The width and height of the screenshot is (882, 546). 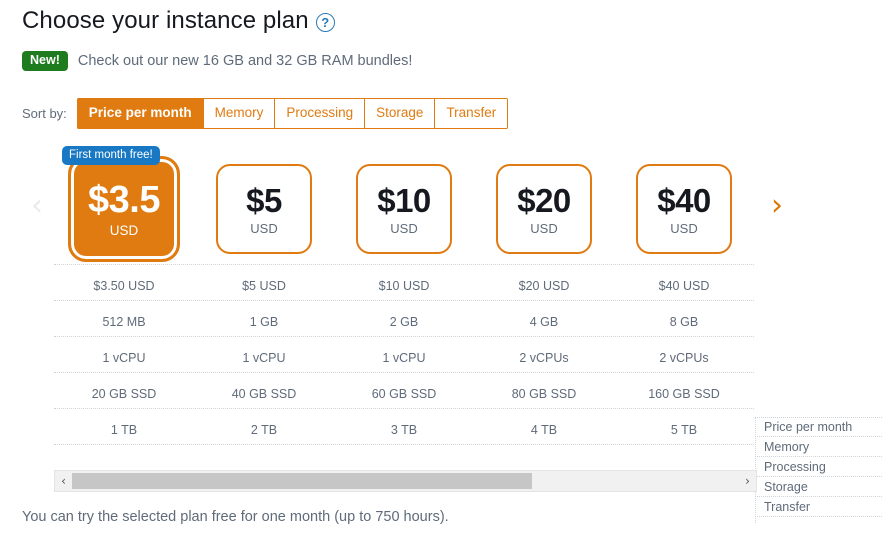 I want to click on plan-price: $3.5, so click(x=124, y=200).